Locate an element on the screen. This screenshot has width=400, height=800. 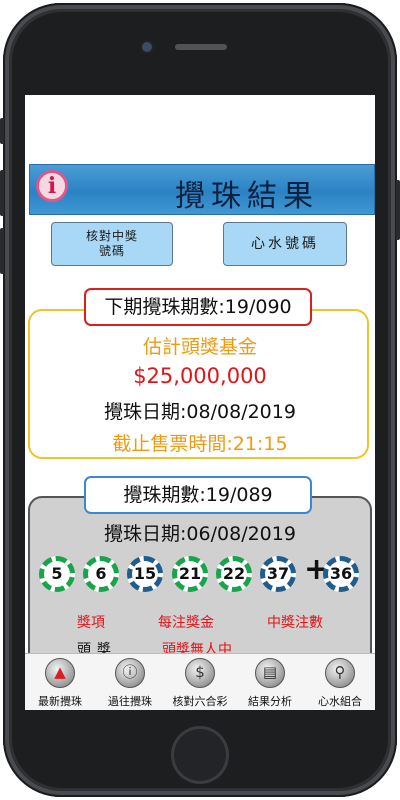
info-button: i is located at coordinates (52, 186).